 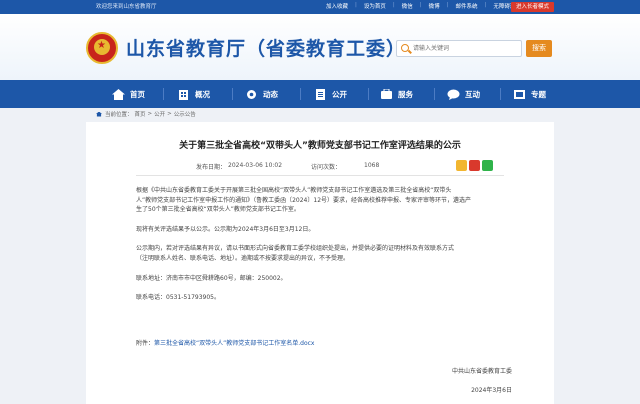 What do you see at coordinates (519, 94) in the screenshot?
I see `topic-icon` at bounding box center [519, 94].